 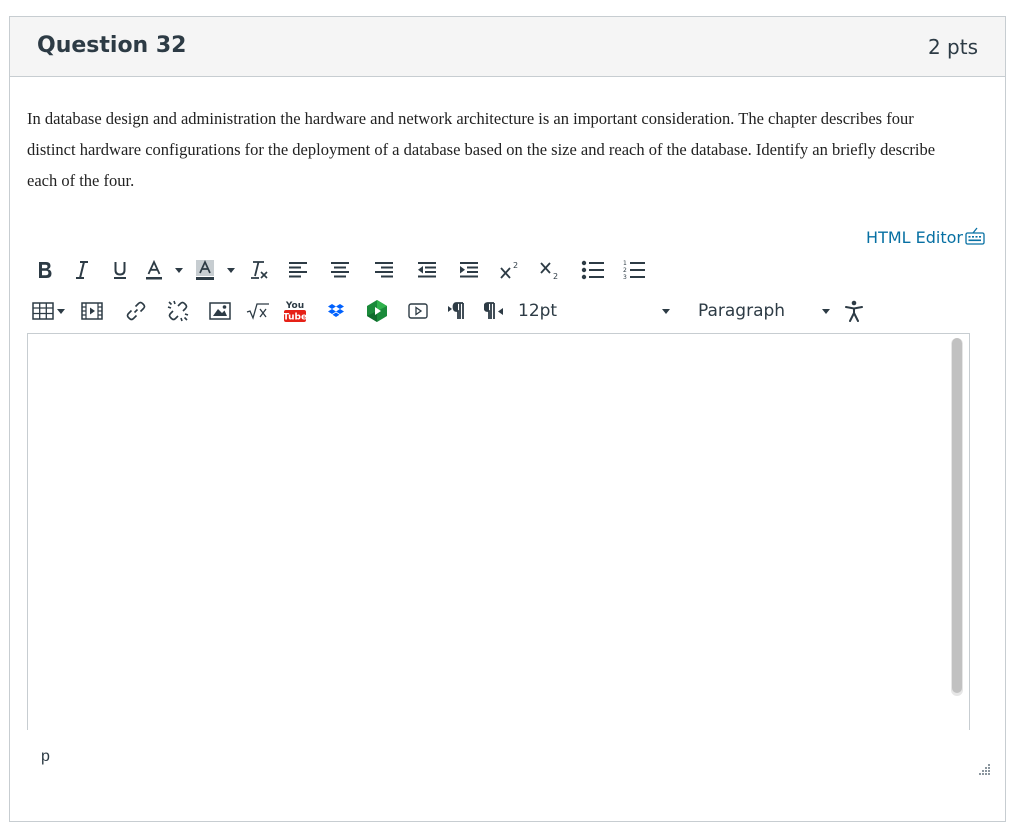 I want to click on superscript-icon: 2, so click(x=510, y=270).